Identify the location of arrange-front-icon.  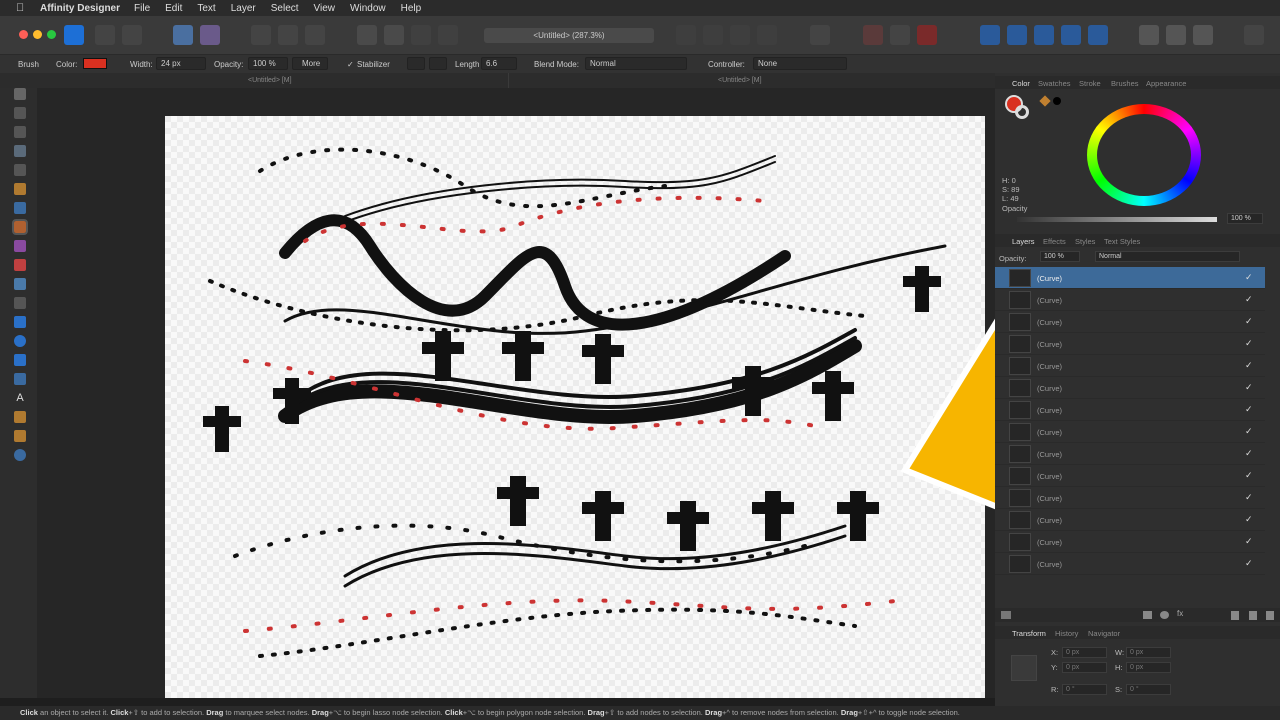
(421, 35).